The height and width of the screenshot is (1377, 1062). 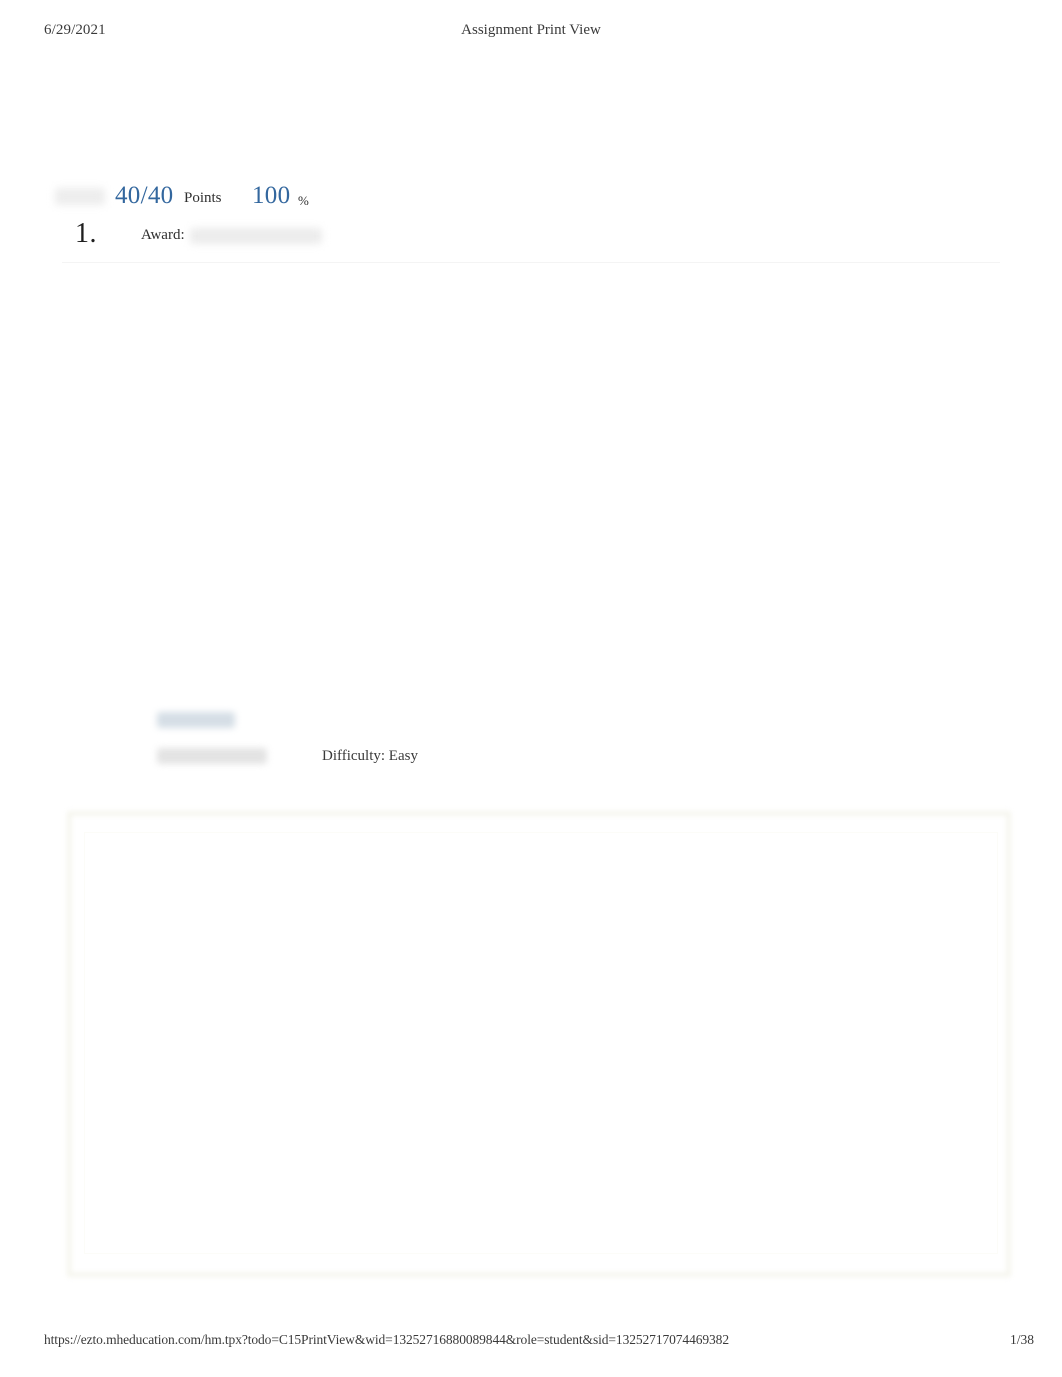 What do you see at coordinates (256, 236) in the screenshot?
I see `award-value-redaction` at bounding box center [256, 236].